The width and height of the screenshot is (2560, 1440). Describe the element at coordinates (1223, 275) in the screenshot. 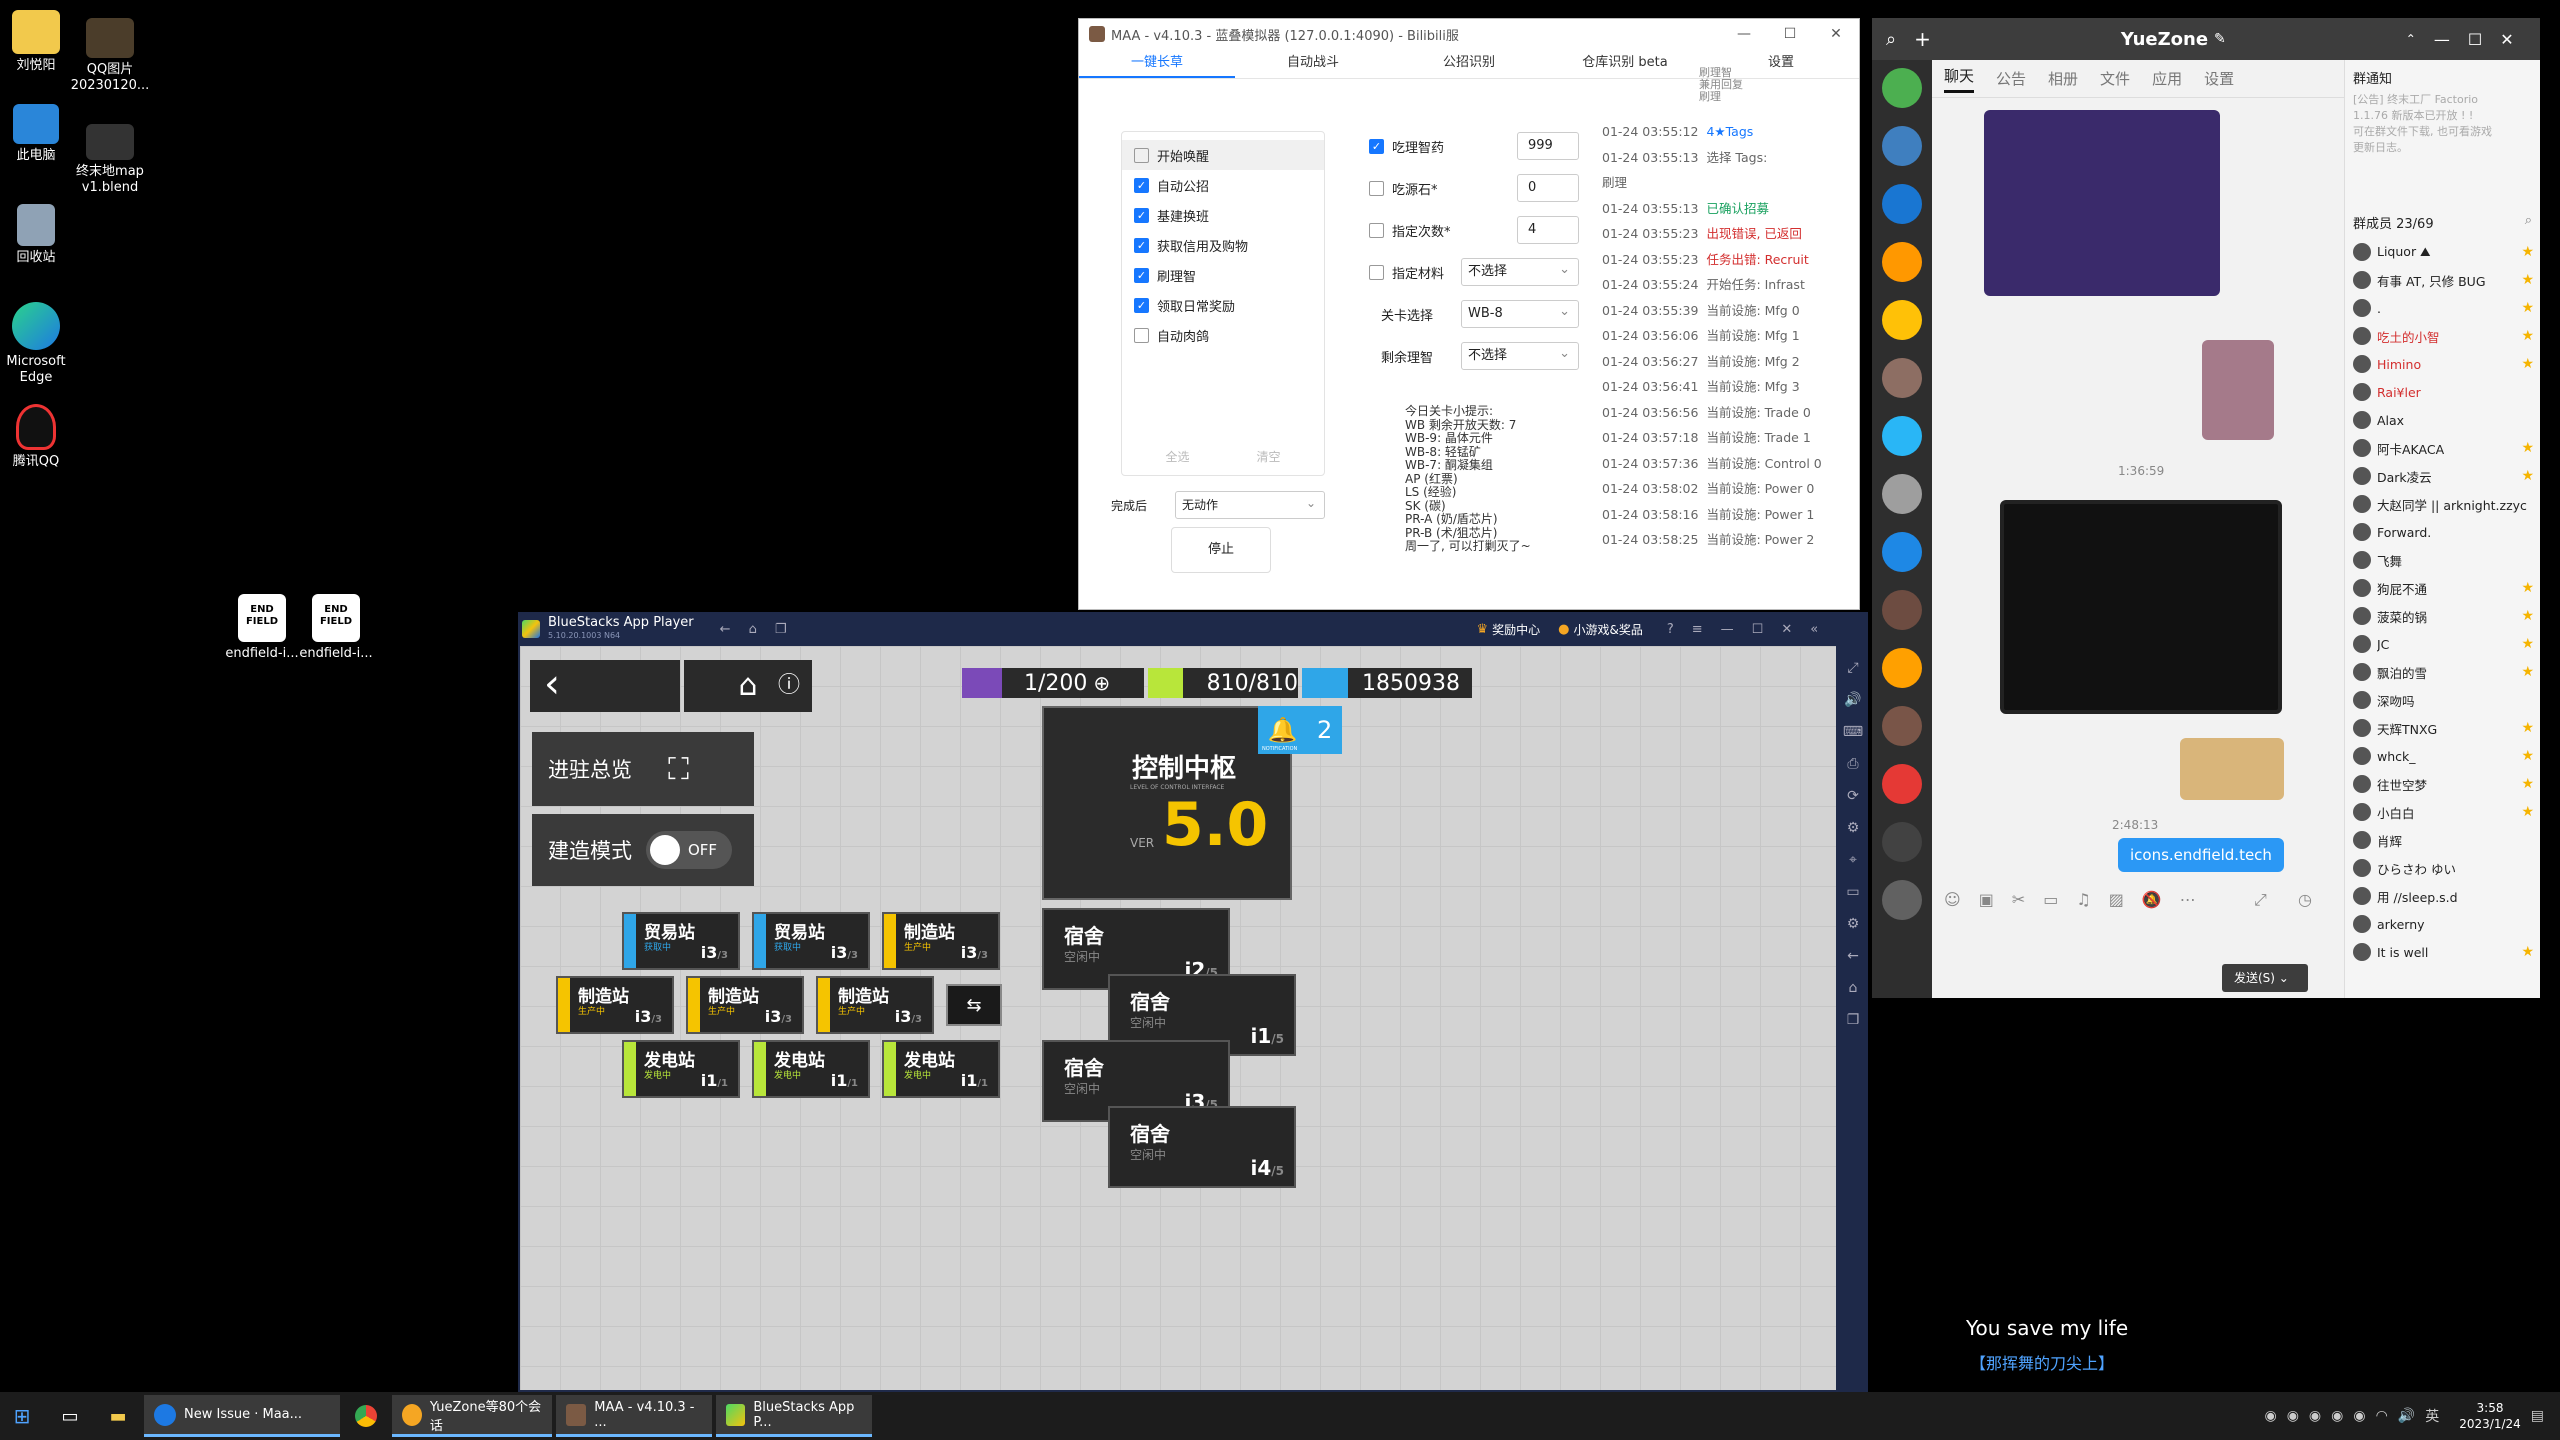

I see `task-item: ✓ 刷理智` at that location.